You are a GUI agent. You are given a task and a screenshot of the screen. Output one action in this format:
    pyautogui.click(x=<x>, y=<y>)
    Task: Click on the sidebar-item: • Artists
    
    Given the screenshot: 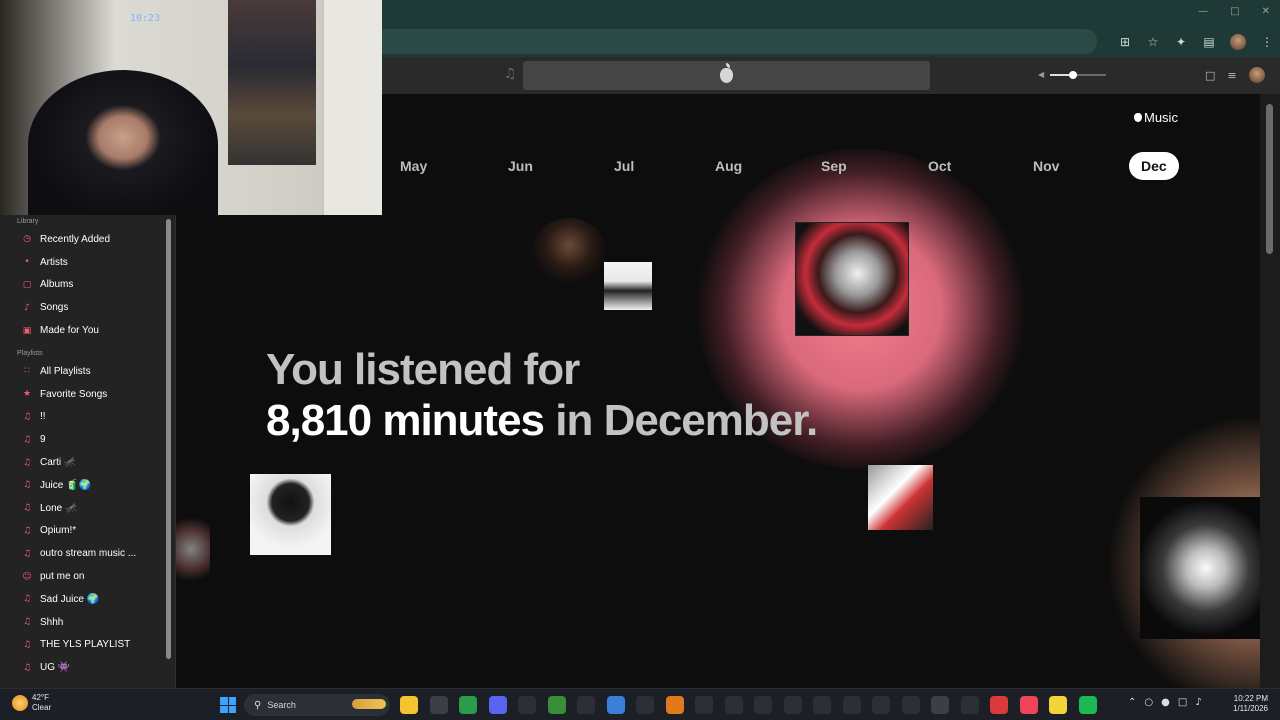 What is the action you would take?
    pyautogui.click(x=87, y=262)
    